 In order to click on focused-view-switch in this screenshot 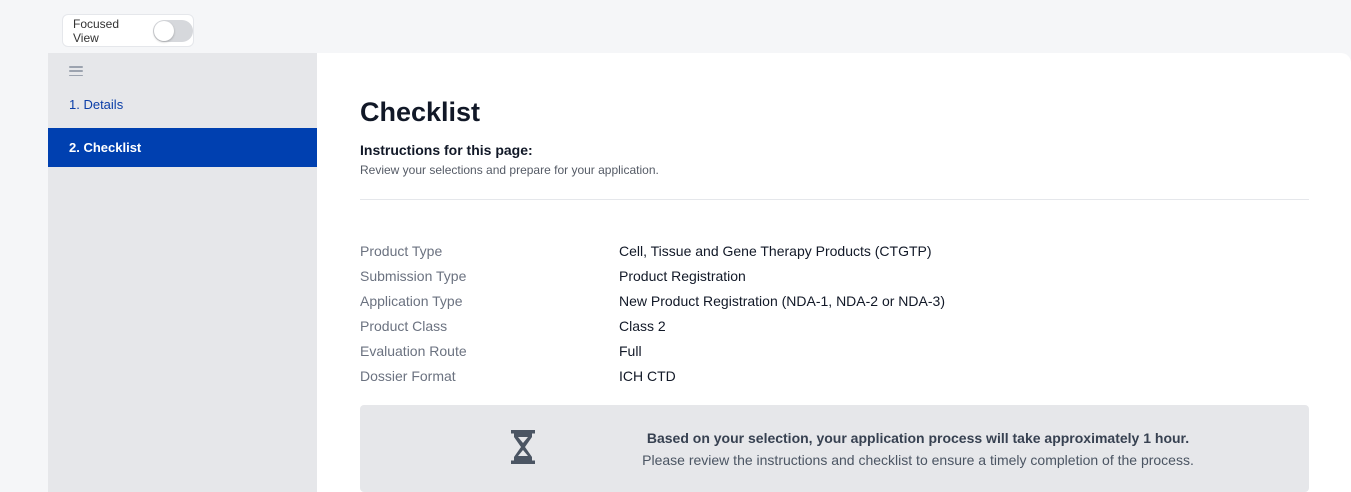, I will do `click(173, 30)`.